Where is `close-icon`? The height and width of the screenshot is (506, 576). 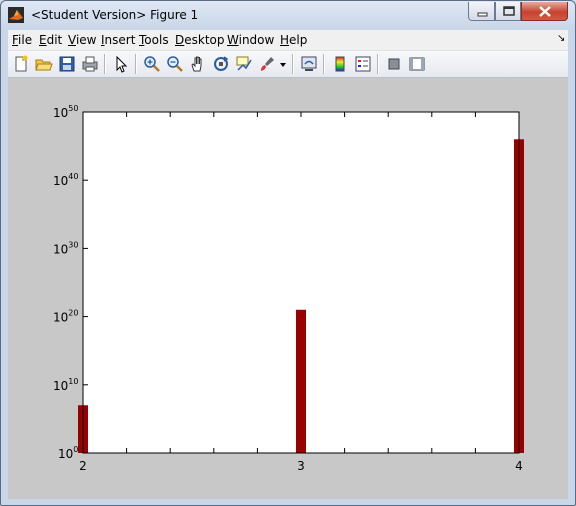 close-icon is located at coordinates (545, 11).